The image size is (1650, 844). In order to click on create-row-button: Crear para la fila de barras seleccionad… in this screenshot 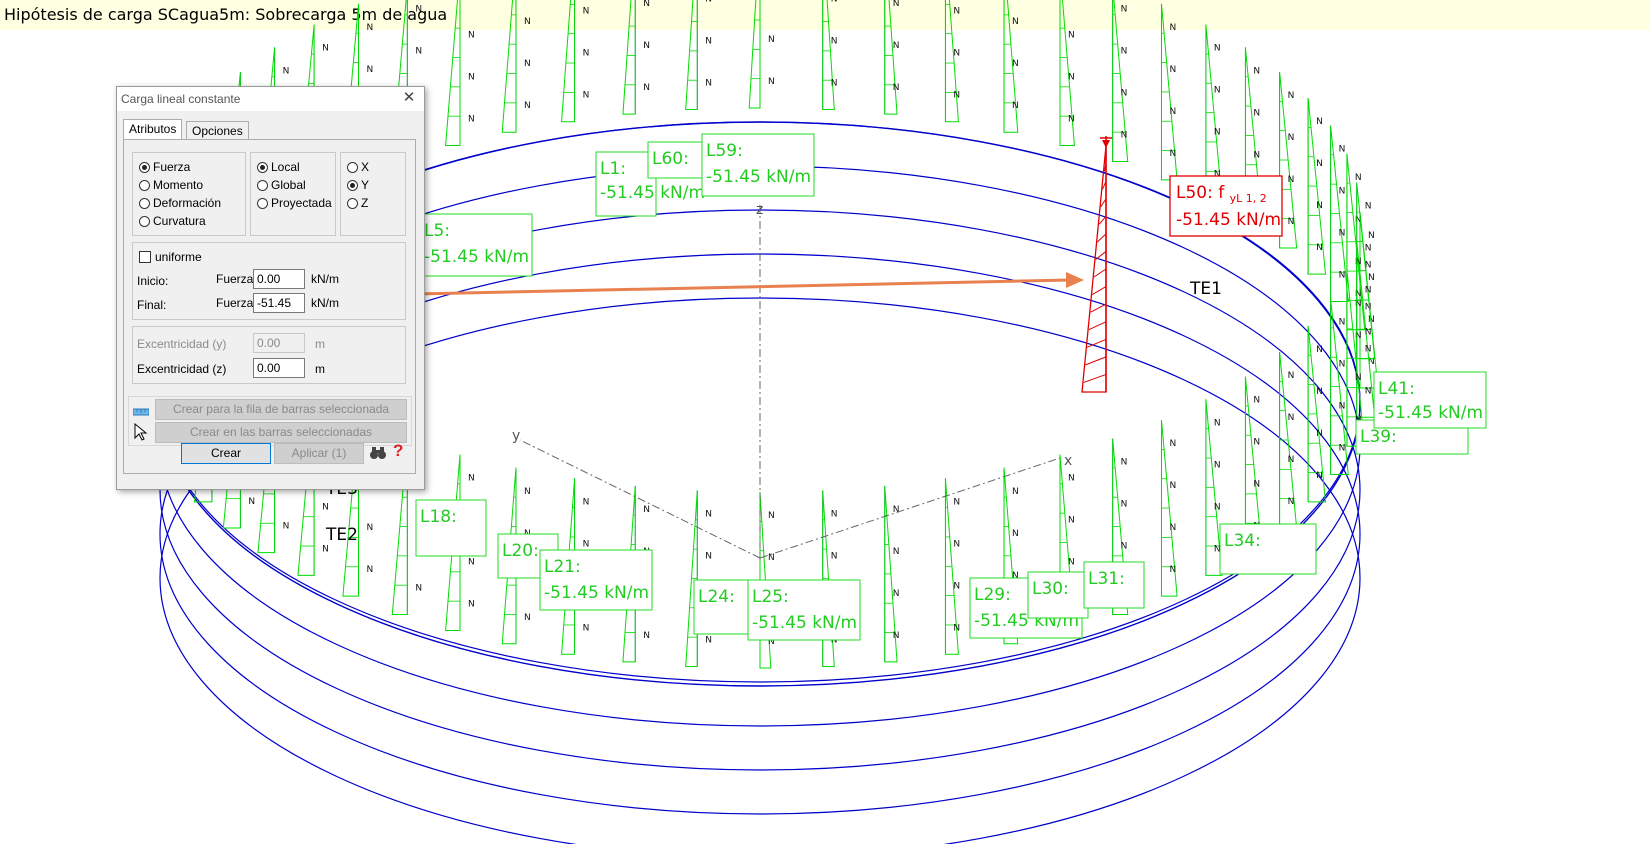, I will do `click(281, 409)`.